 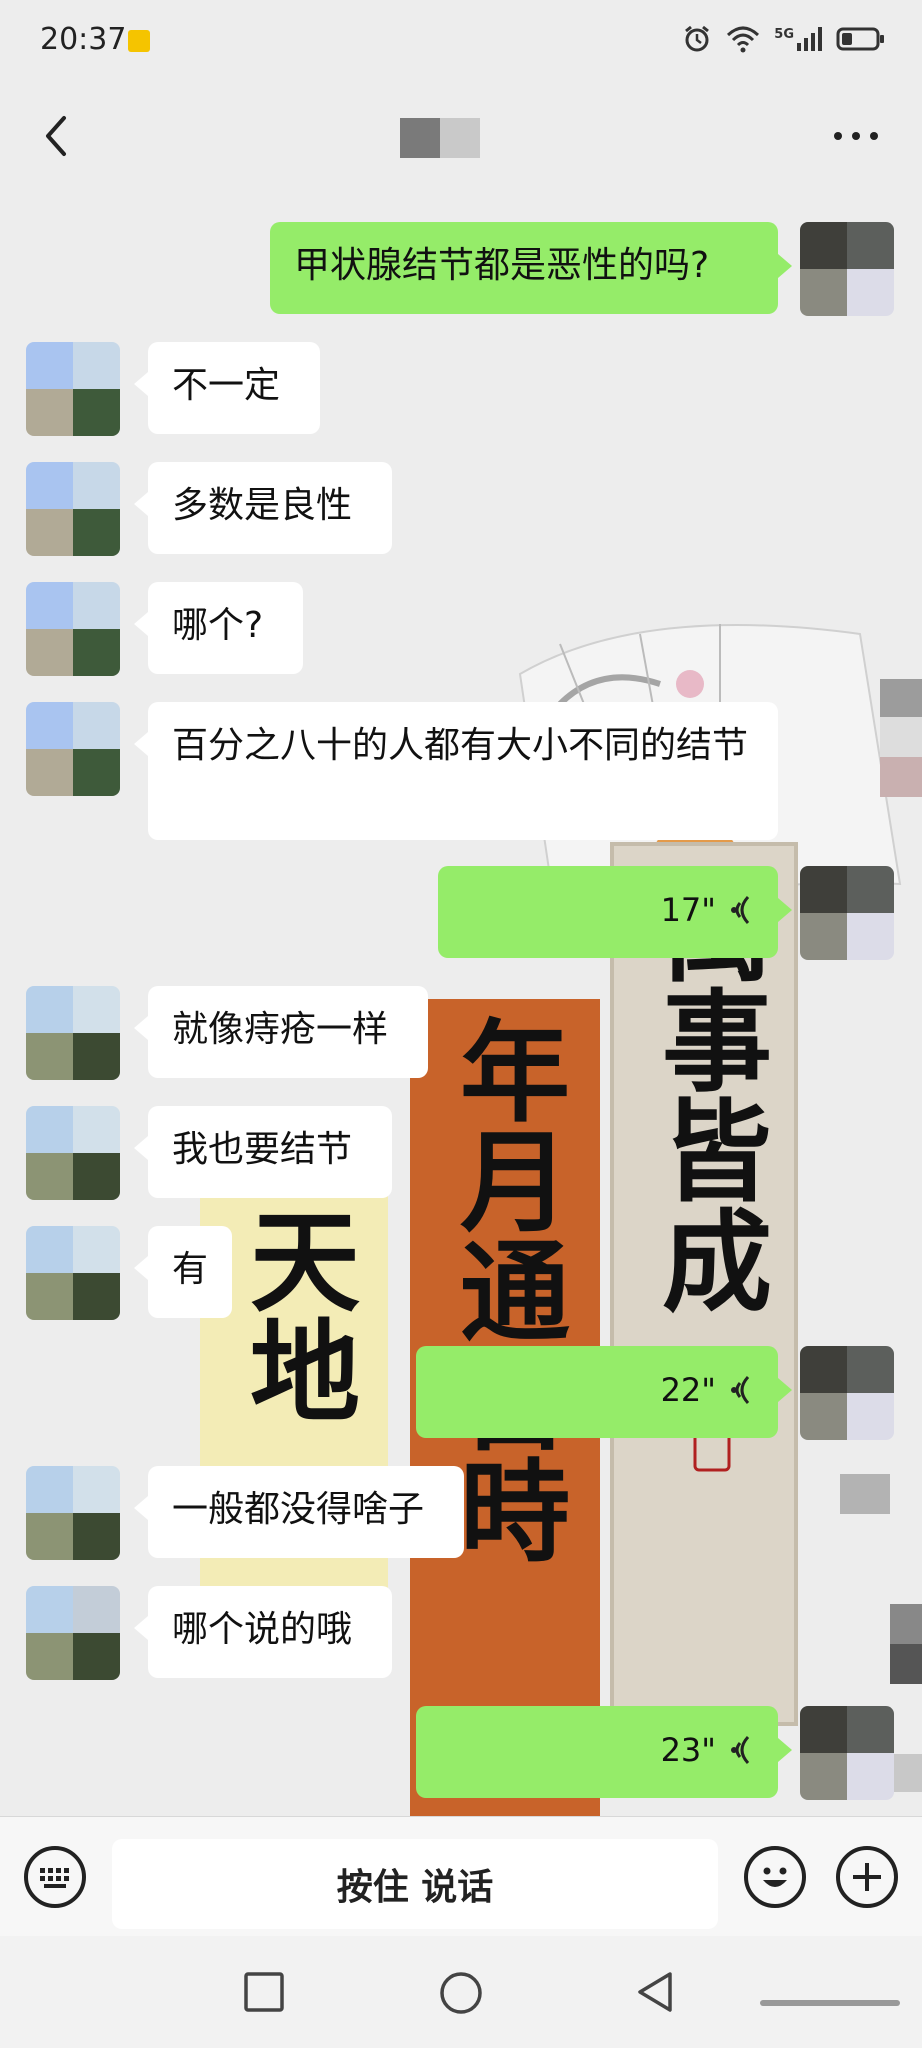 I want to click on message-text: 不一定, so click(x=226, y=385).